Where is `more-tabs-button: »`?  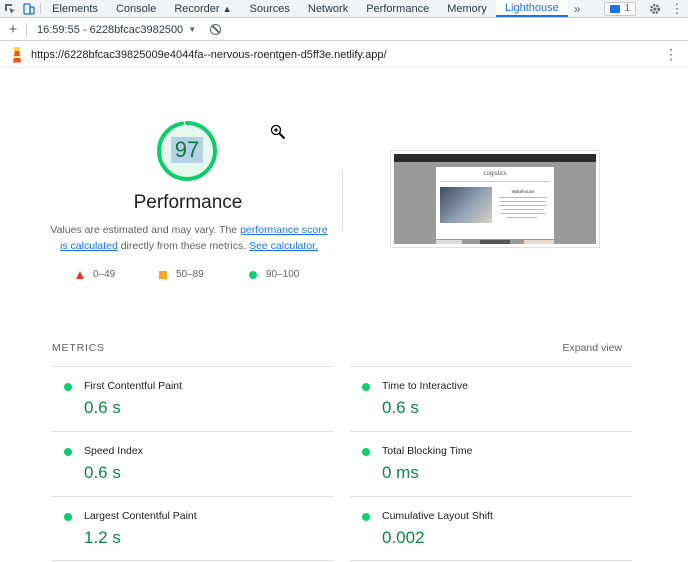 more-tabs-button: » is located at coordinates (577, 8).